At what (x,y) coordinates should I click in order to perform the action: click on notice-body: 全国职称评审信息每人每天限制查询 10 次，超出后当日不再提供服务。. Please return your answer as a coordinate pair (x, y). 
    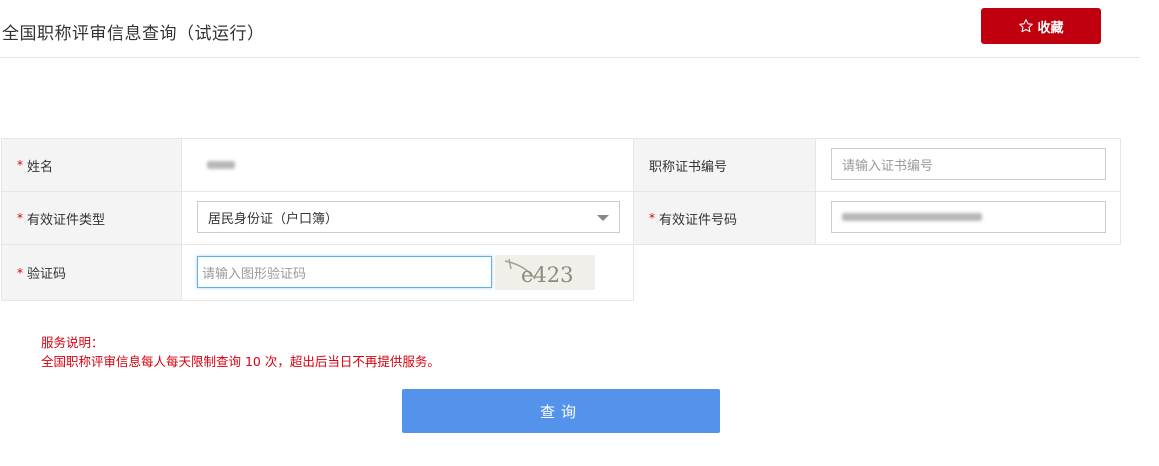
    Looking at the image, I should click on (240, 361).